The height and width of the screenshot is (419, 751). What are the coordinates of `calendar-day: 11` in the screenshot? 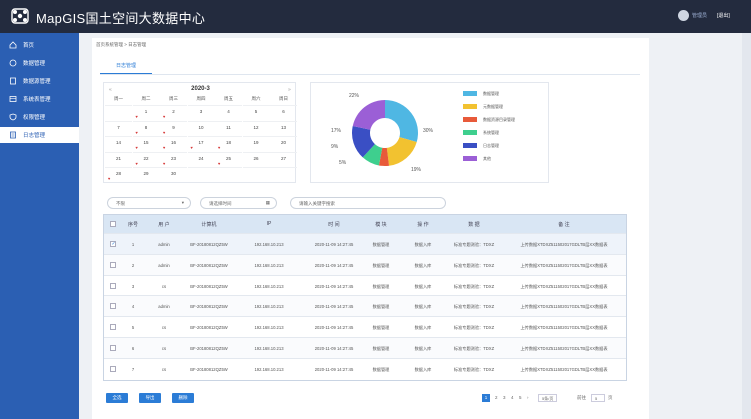 It's located at (228, 127).